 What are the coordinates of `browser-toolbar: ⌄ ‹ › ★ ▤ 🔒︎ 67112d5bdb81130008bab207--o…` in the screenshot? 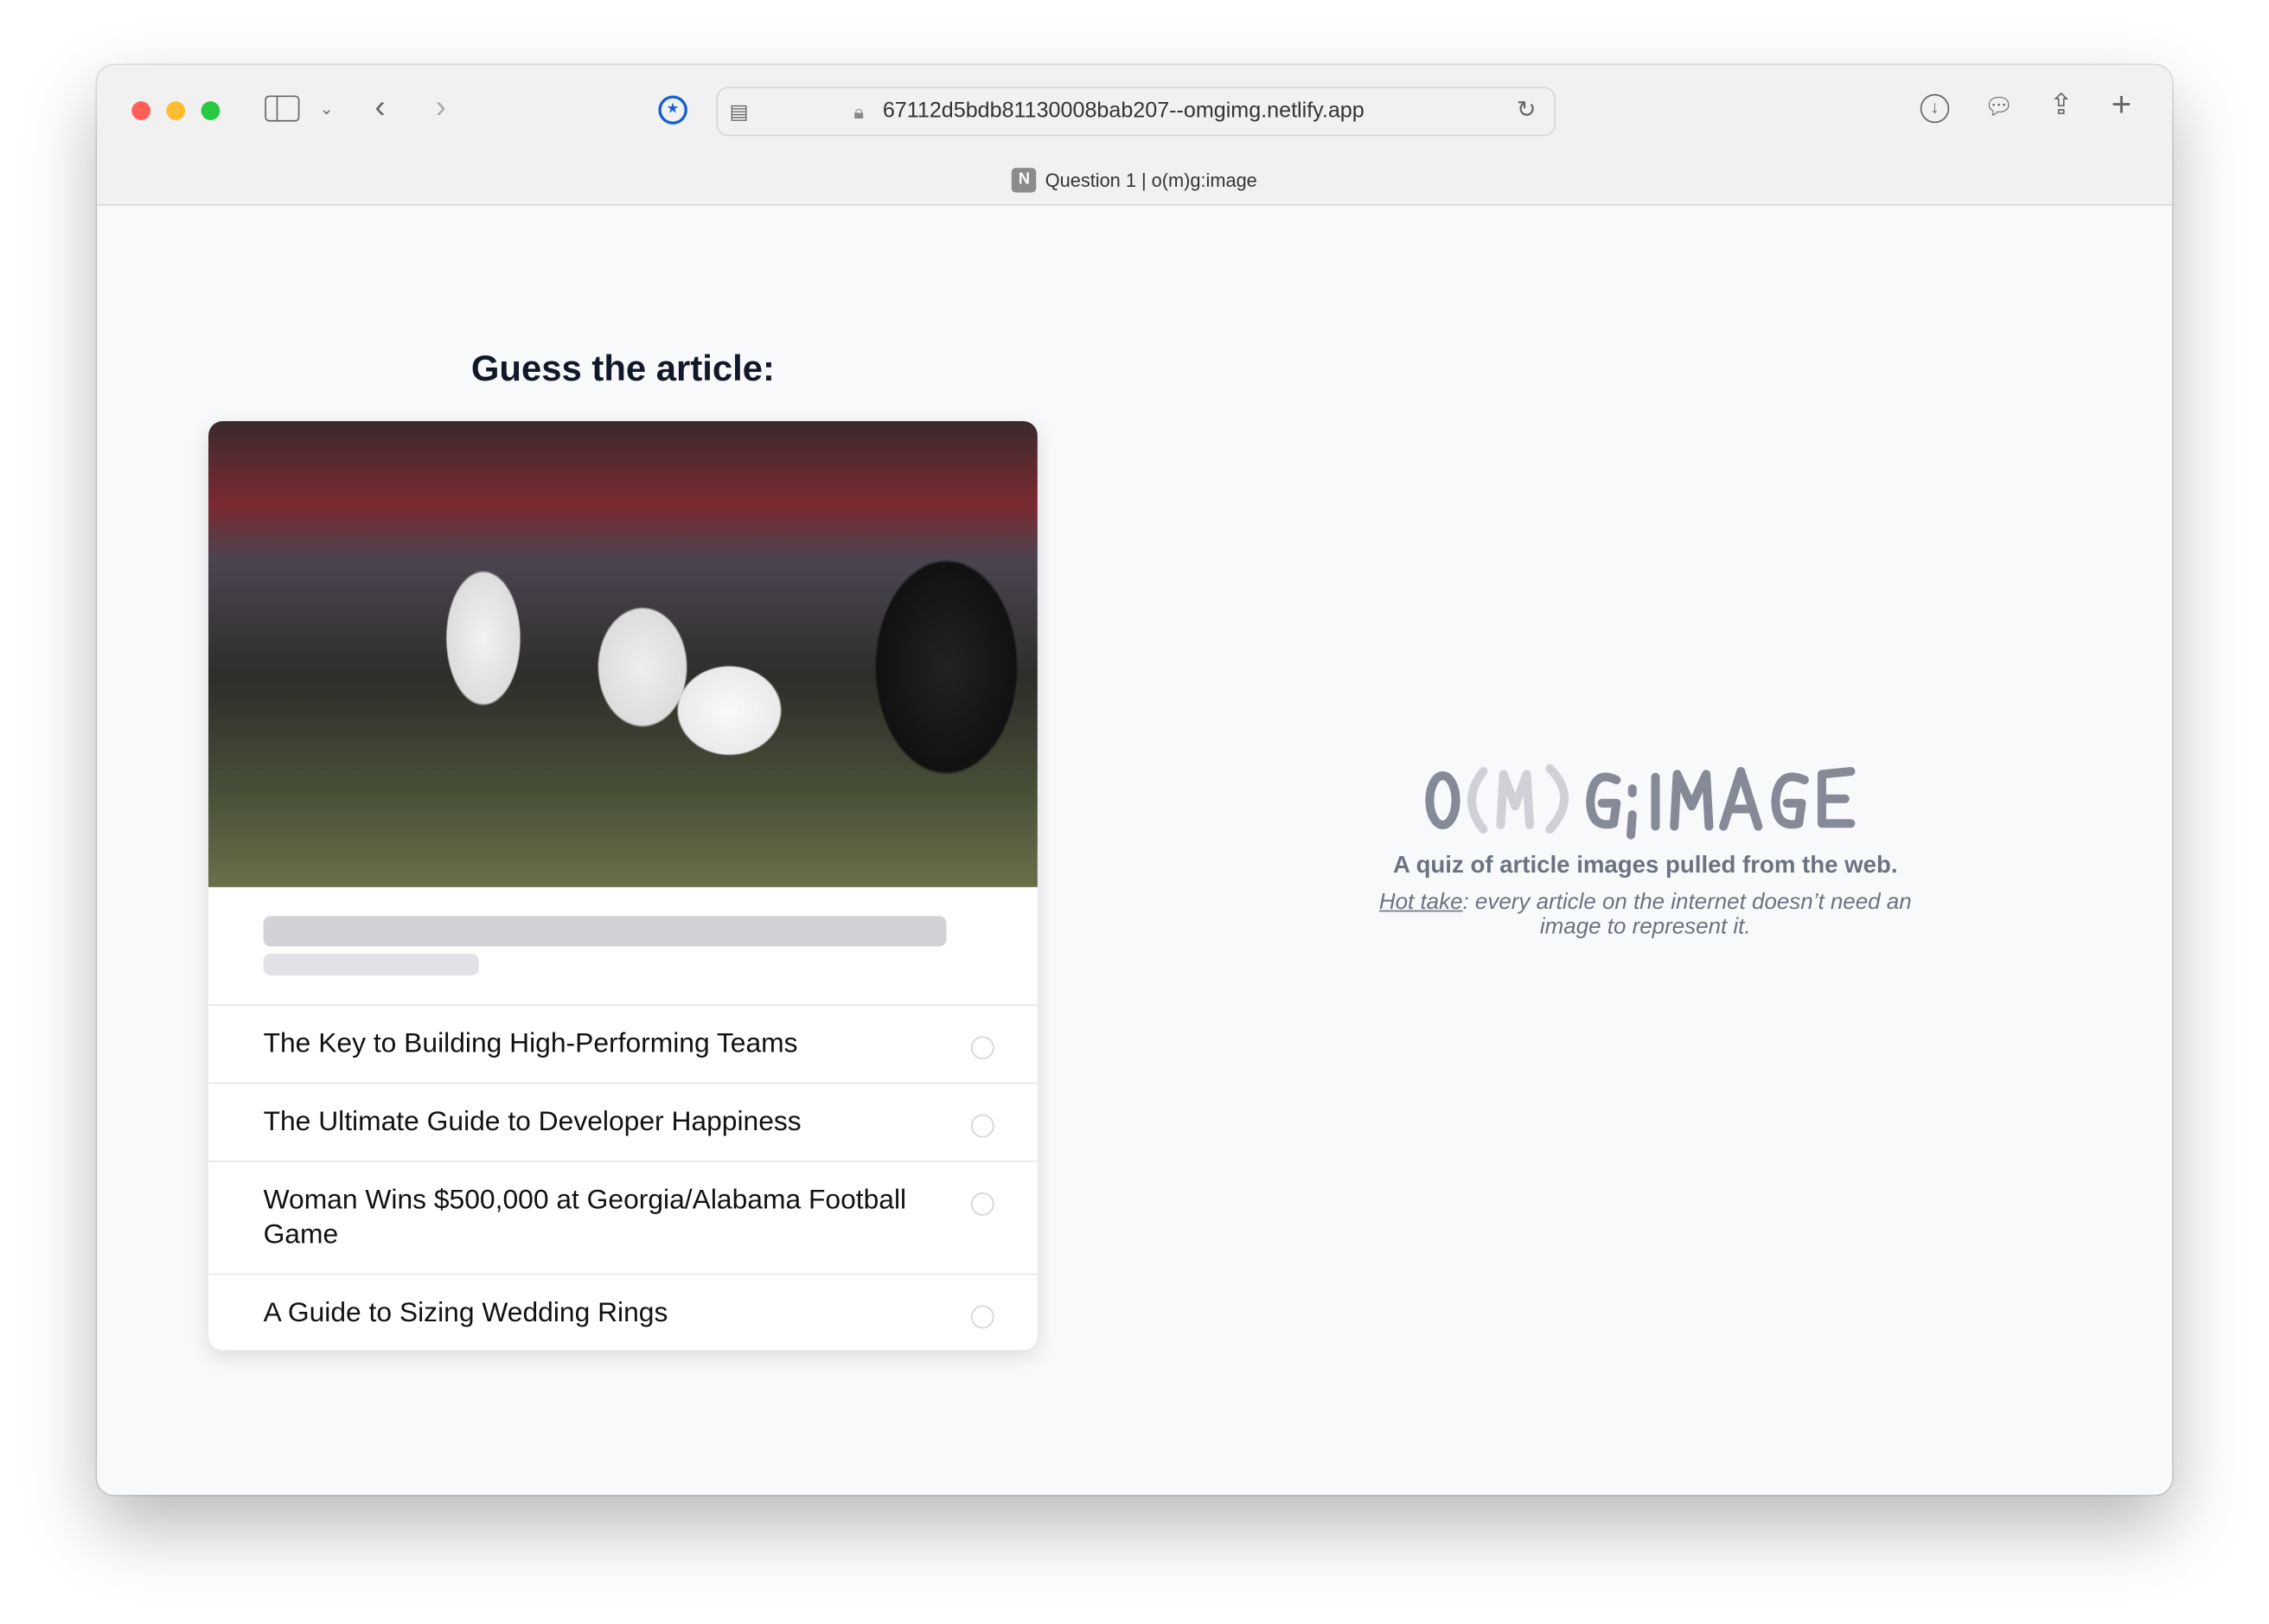 It's located at (1134, 135).